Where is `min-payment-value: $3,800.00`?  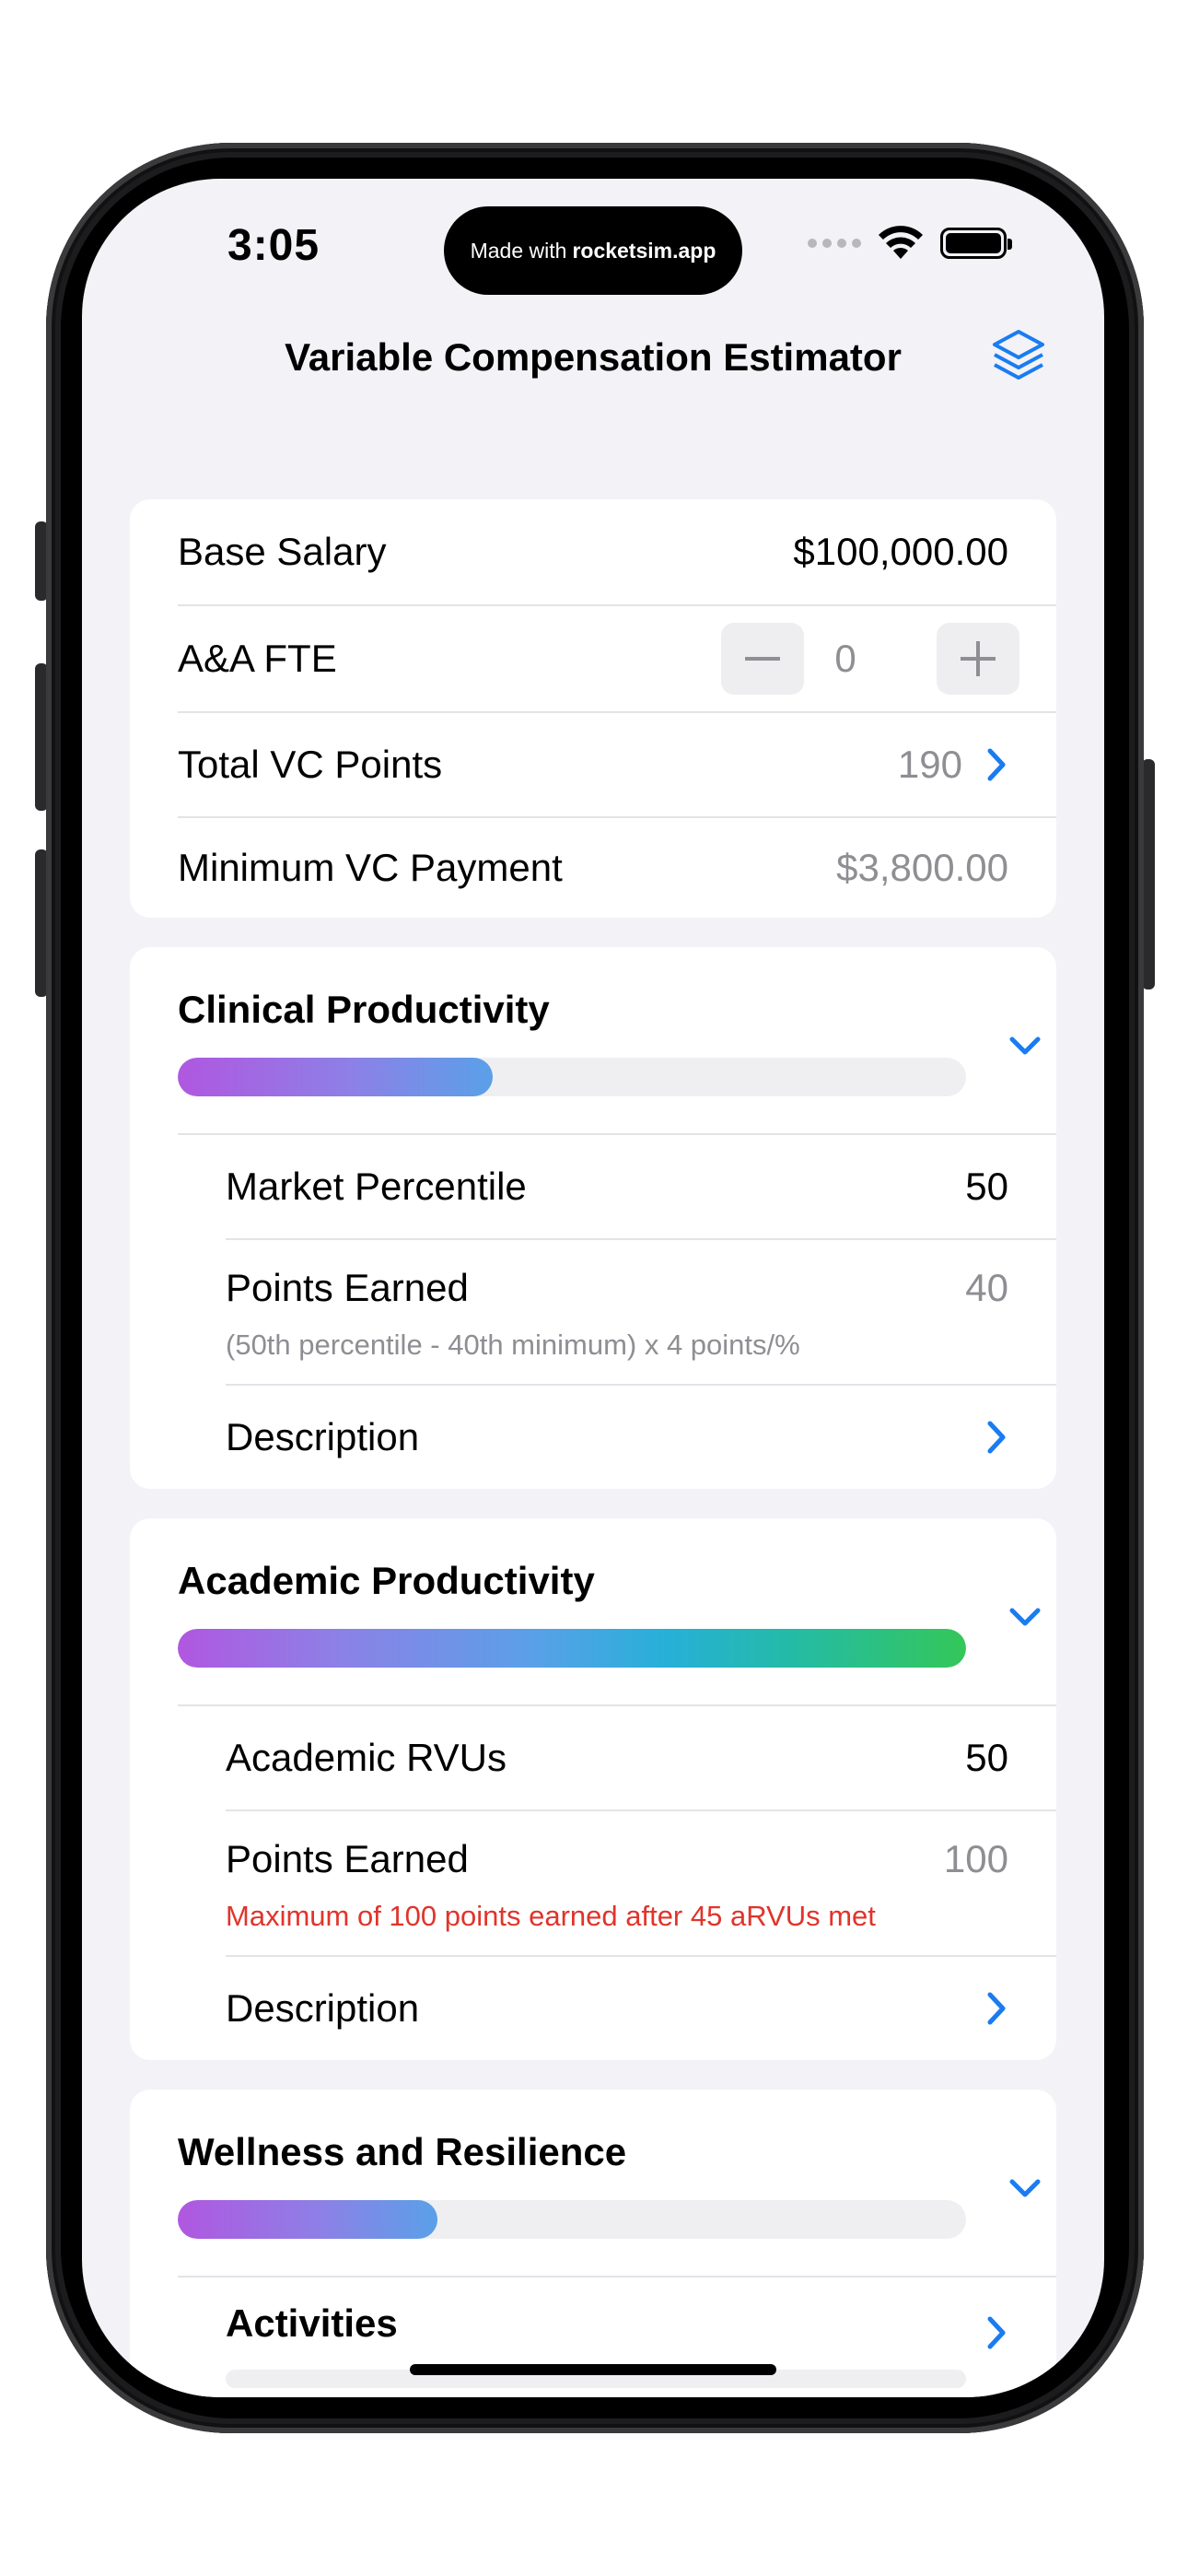
min-payment-value: $3,800.00 is located at coordinates (922, 867).